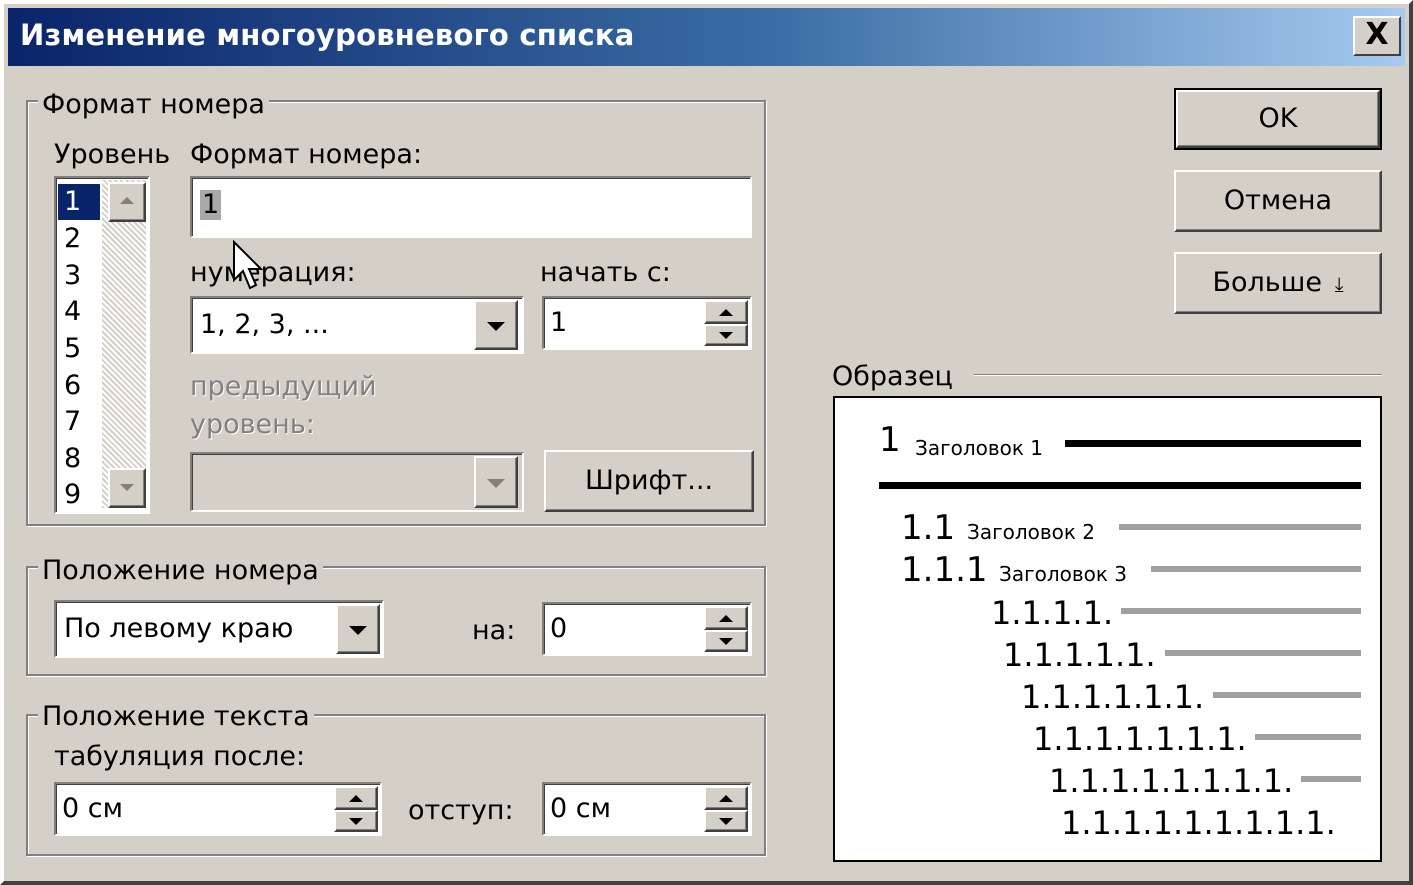  I want to click on previous-level-dropdown-button, so click(496, 482).